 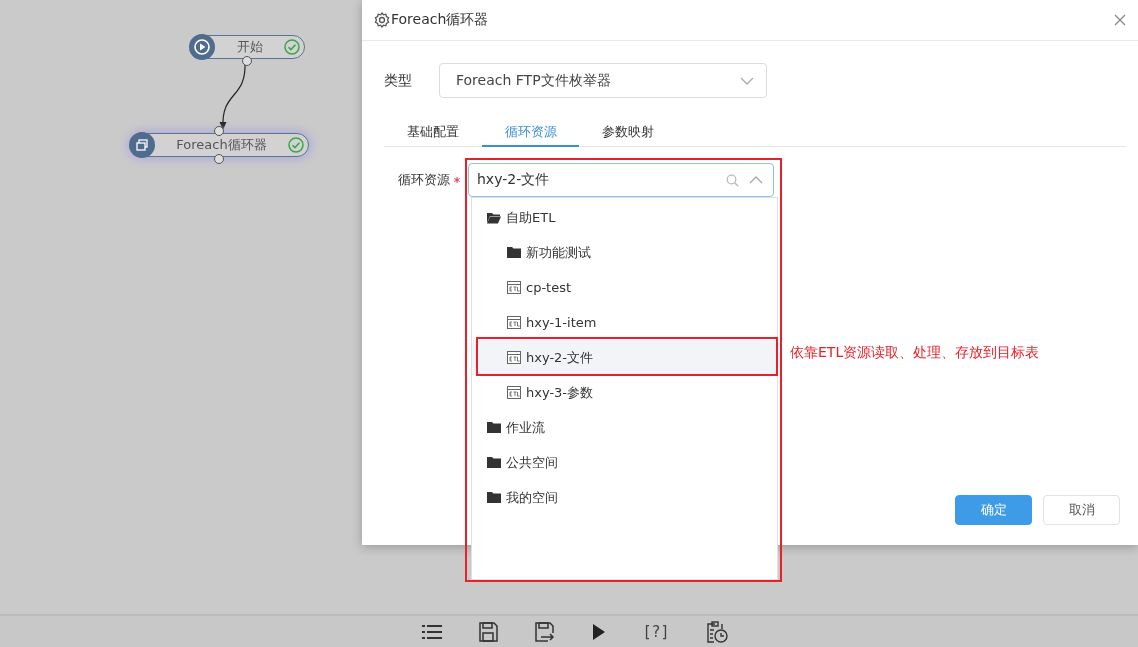 I want to click on node-label: 开始, so click(x=249, y=47).